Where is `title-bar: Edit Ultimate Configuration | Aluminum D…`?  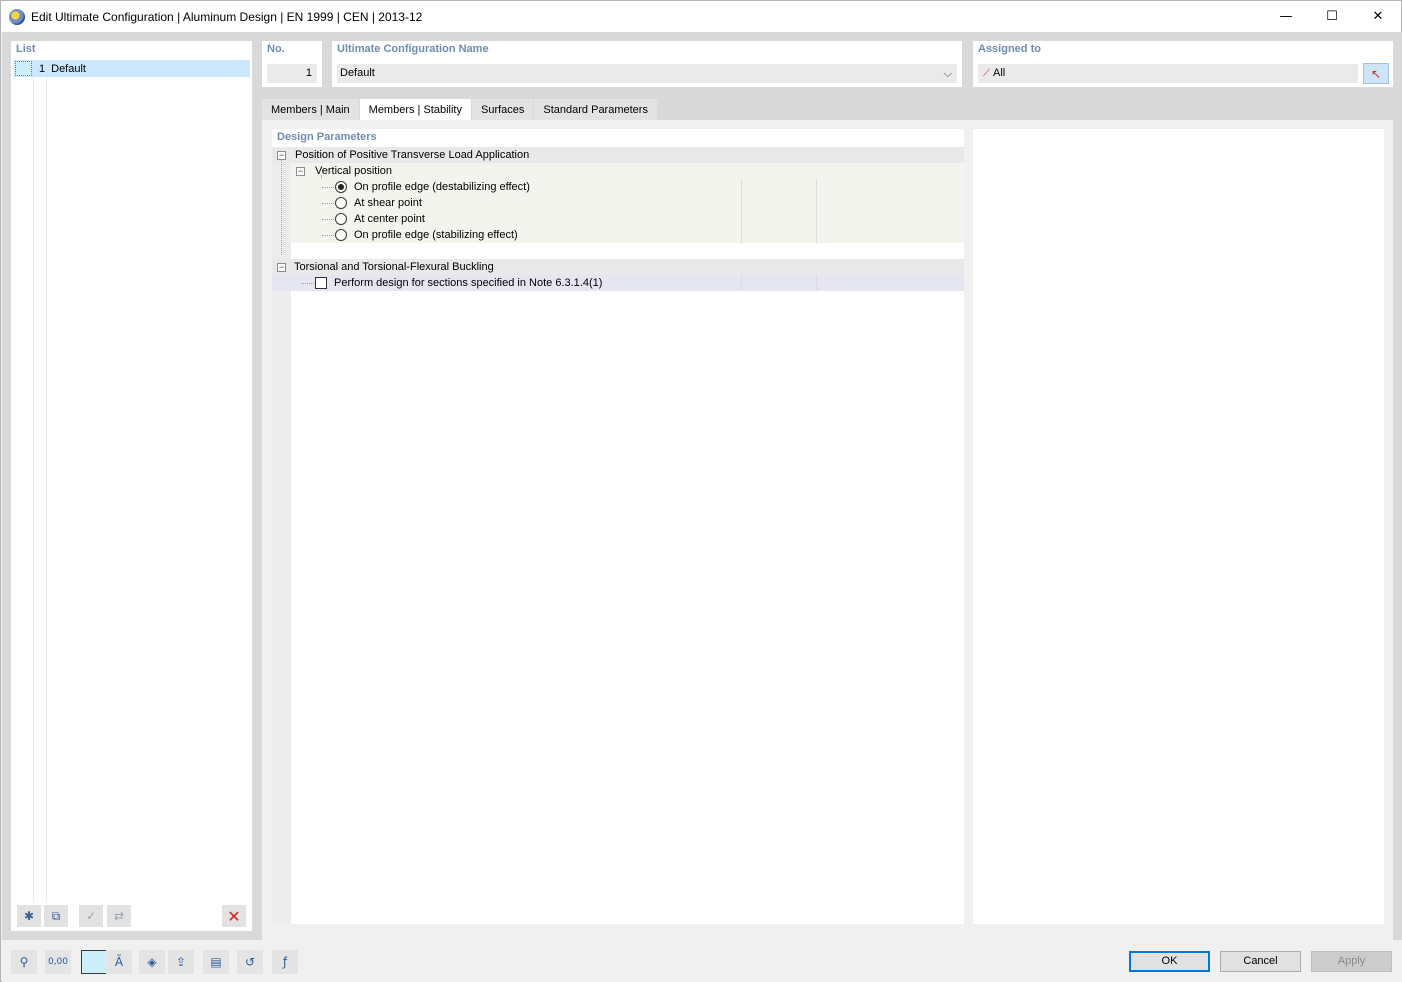 title-bar: Edit Ultimate Configuration | Aluminum D… is located at coordinates (701, 16).